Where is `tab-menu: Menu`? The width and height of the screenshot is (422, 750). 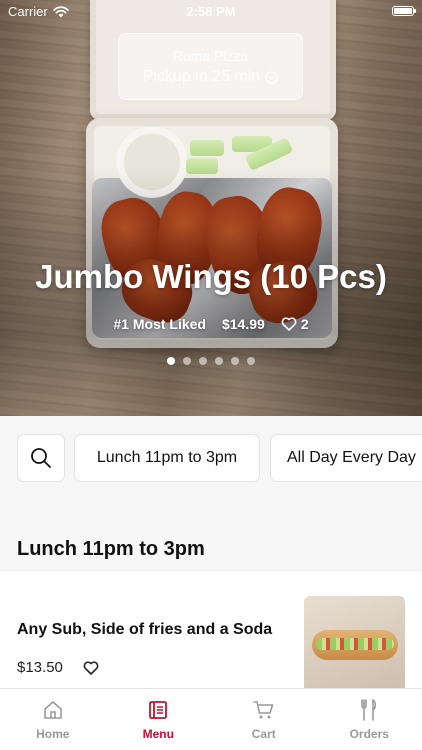 tab-menu: Menu is located at coordinates (159, 719).